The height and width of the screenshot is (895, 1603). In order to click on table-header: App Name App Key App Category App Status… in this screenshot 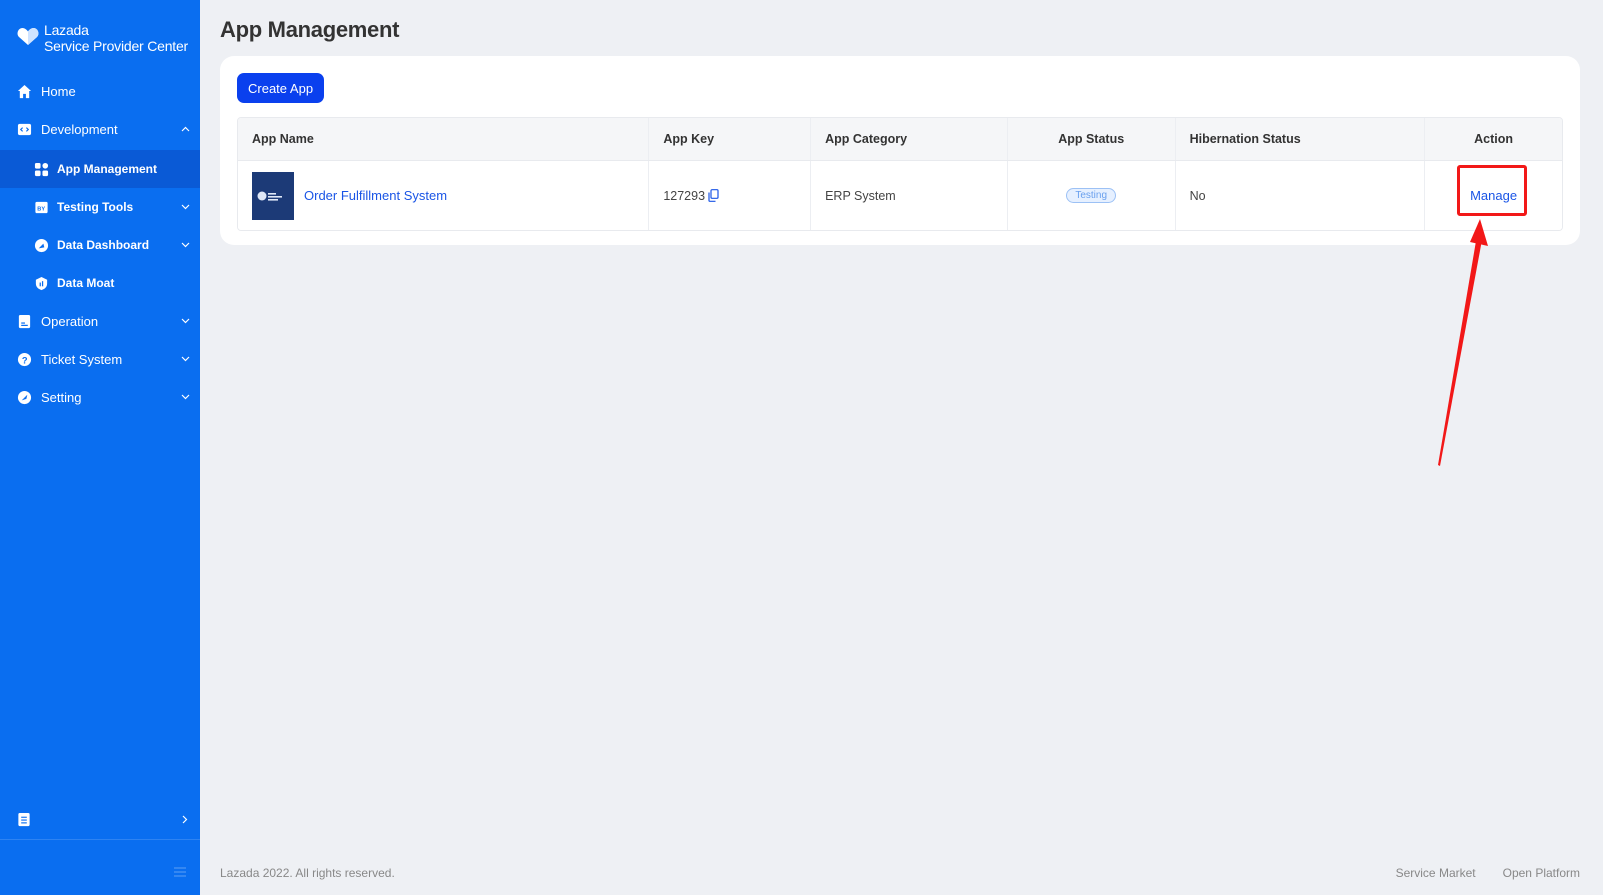, I will do `click(900, 139)`.